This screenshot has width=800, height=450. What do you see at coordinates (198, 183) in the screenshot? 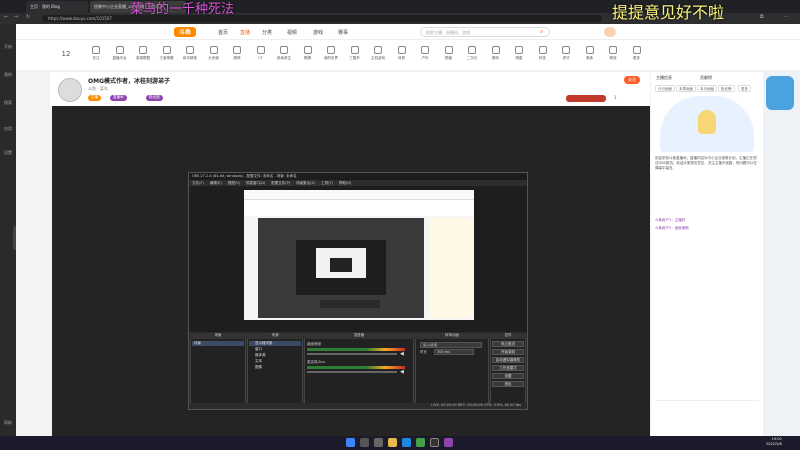
I see `obs-menu-item: 文件(F)` at bounding box center [198, 183].